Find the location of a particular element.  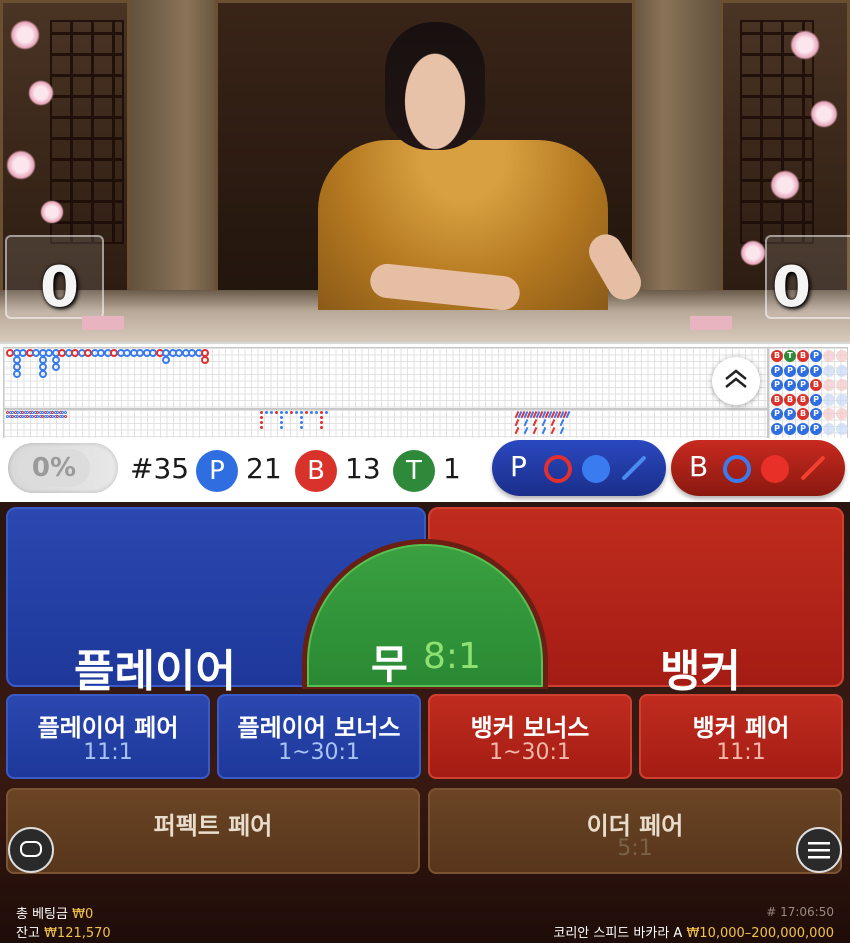

total-bet: 총 베팅금 ₩0 is located at coordinates (54, 912).